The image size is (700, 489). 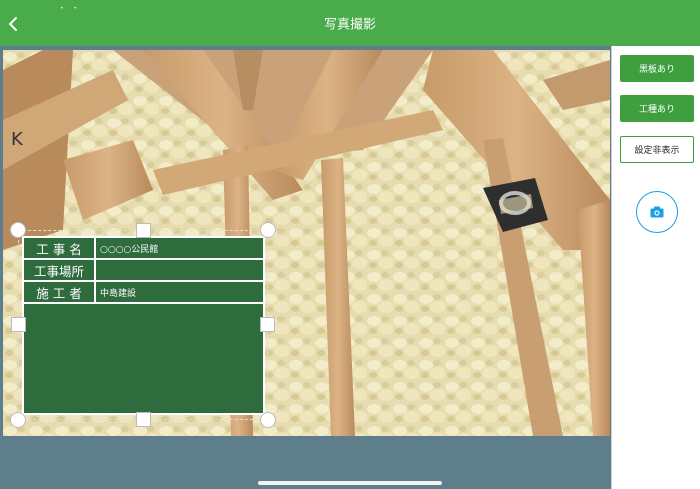 I want to click on blackboard-toggle-button: 黒板あり, so click(x=657, y=68).